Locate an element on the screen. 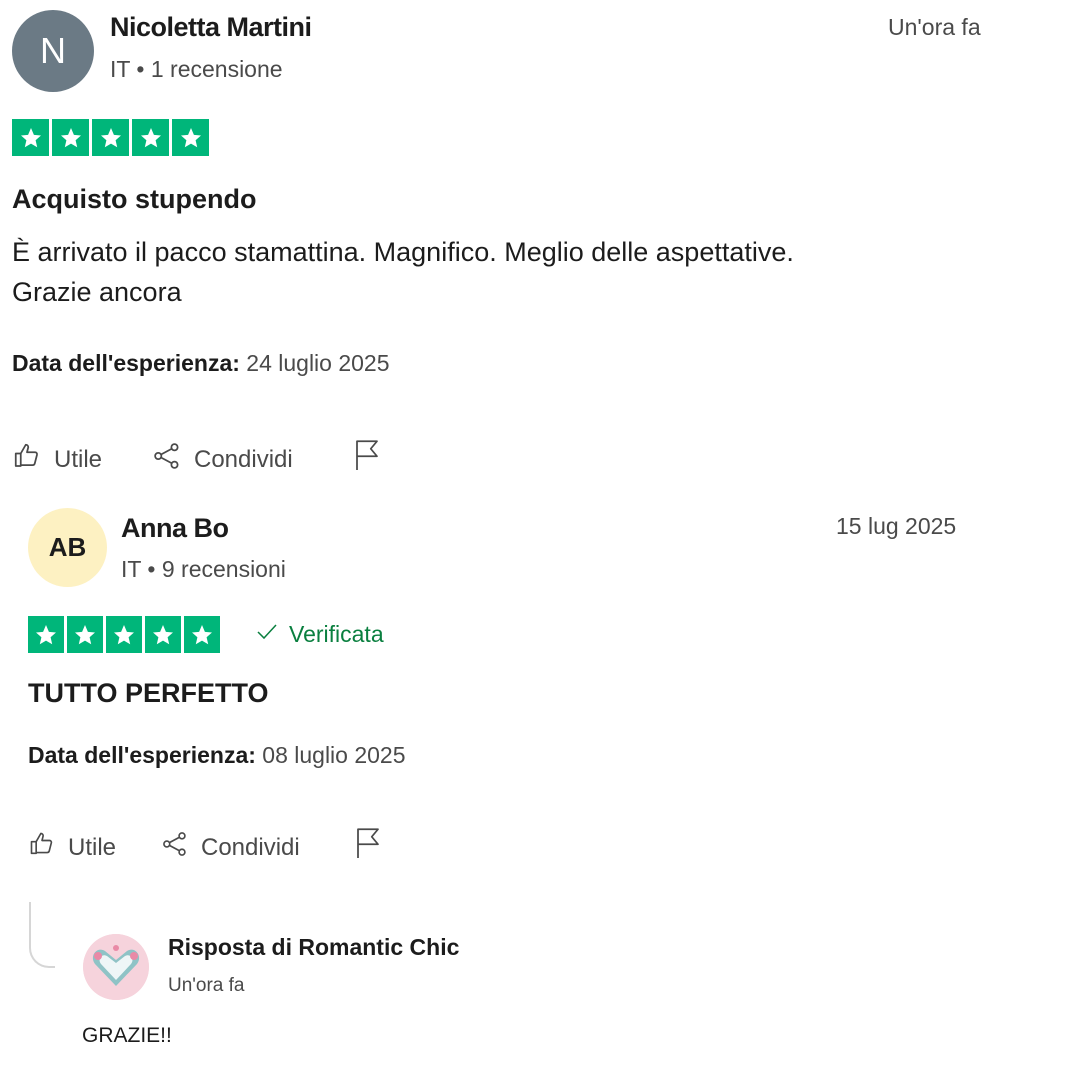 The image size is (1080, 1080). avatar-initials: N is located at coordinates (53, 50).